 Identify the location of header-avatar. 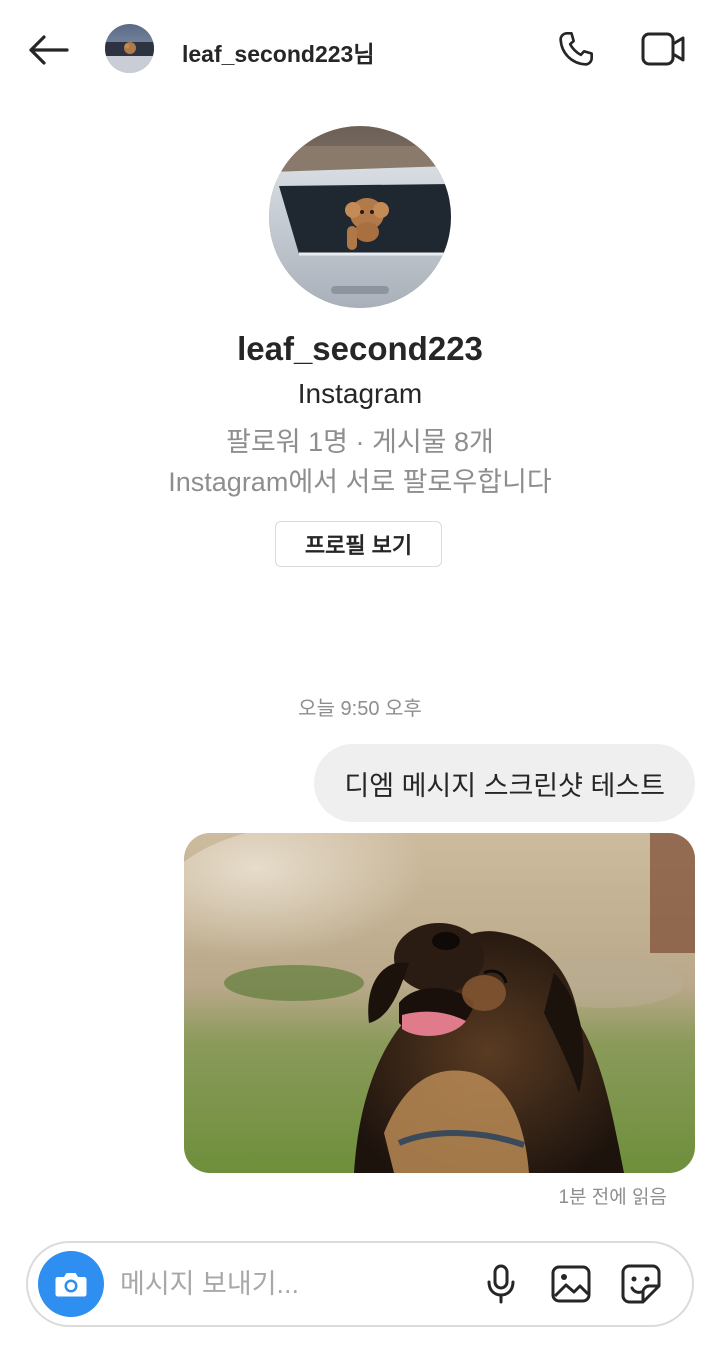
(129, 48).